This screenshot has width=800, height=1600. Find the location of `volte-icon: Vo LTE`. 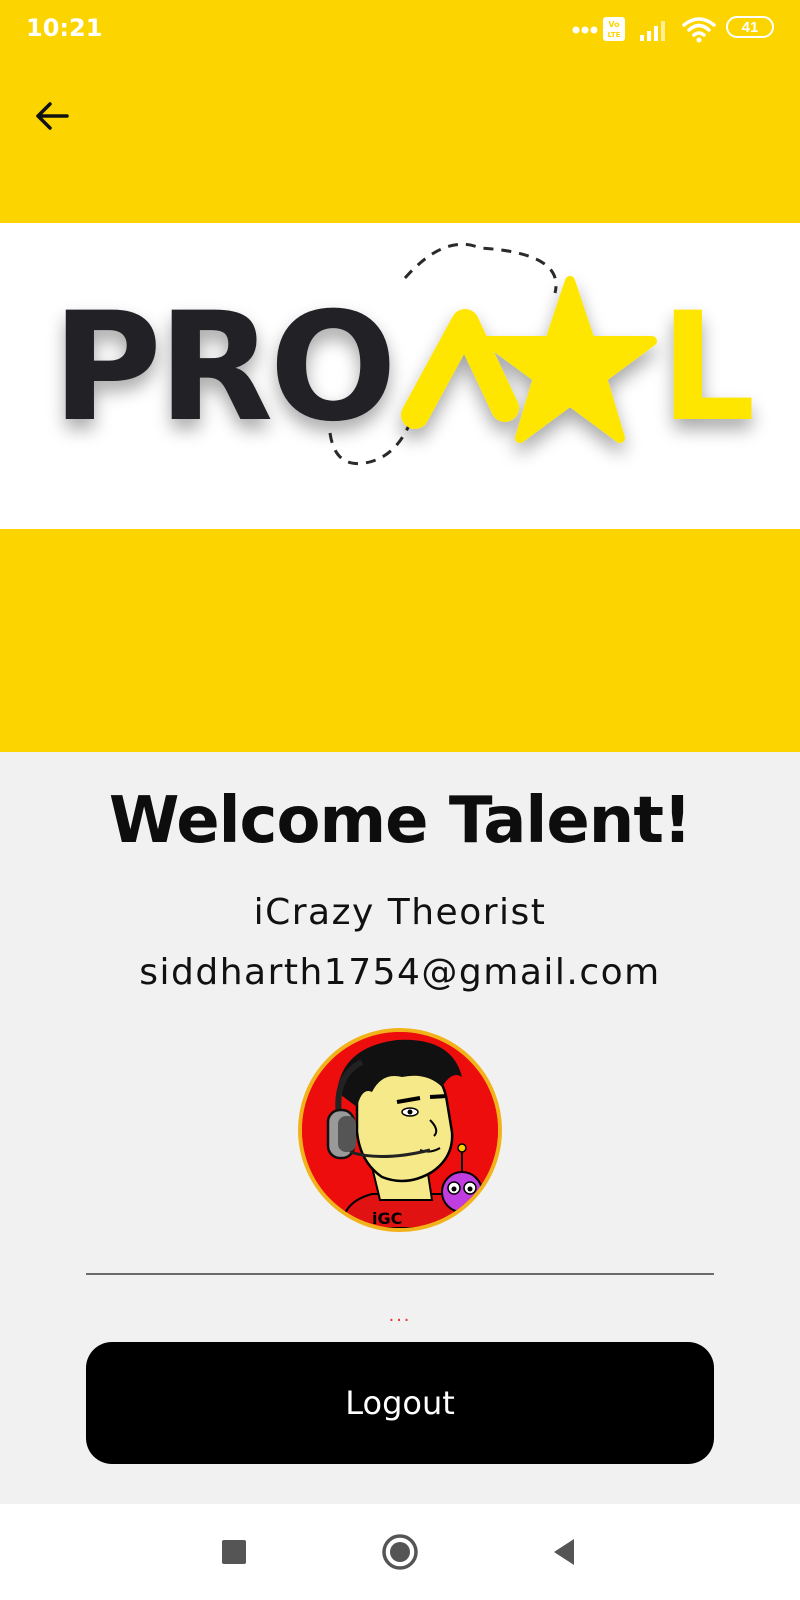

volte-icon: Vo LTE is located at coordinates (614, 29).